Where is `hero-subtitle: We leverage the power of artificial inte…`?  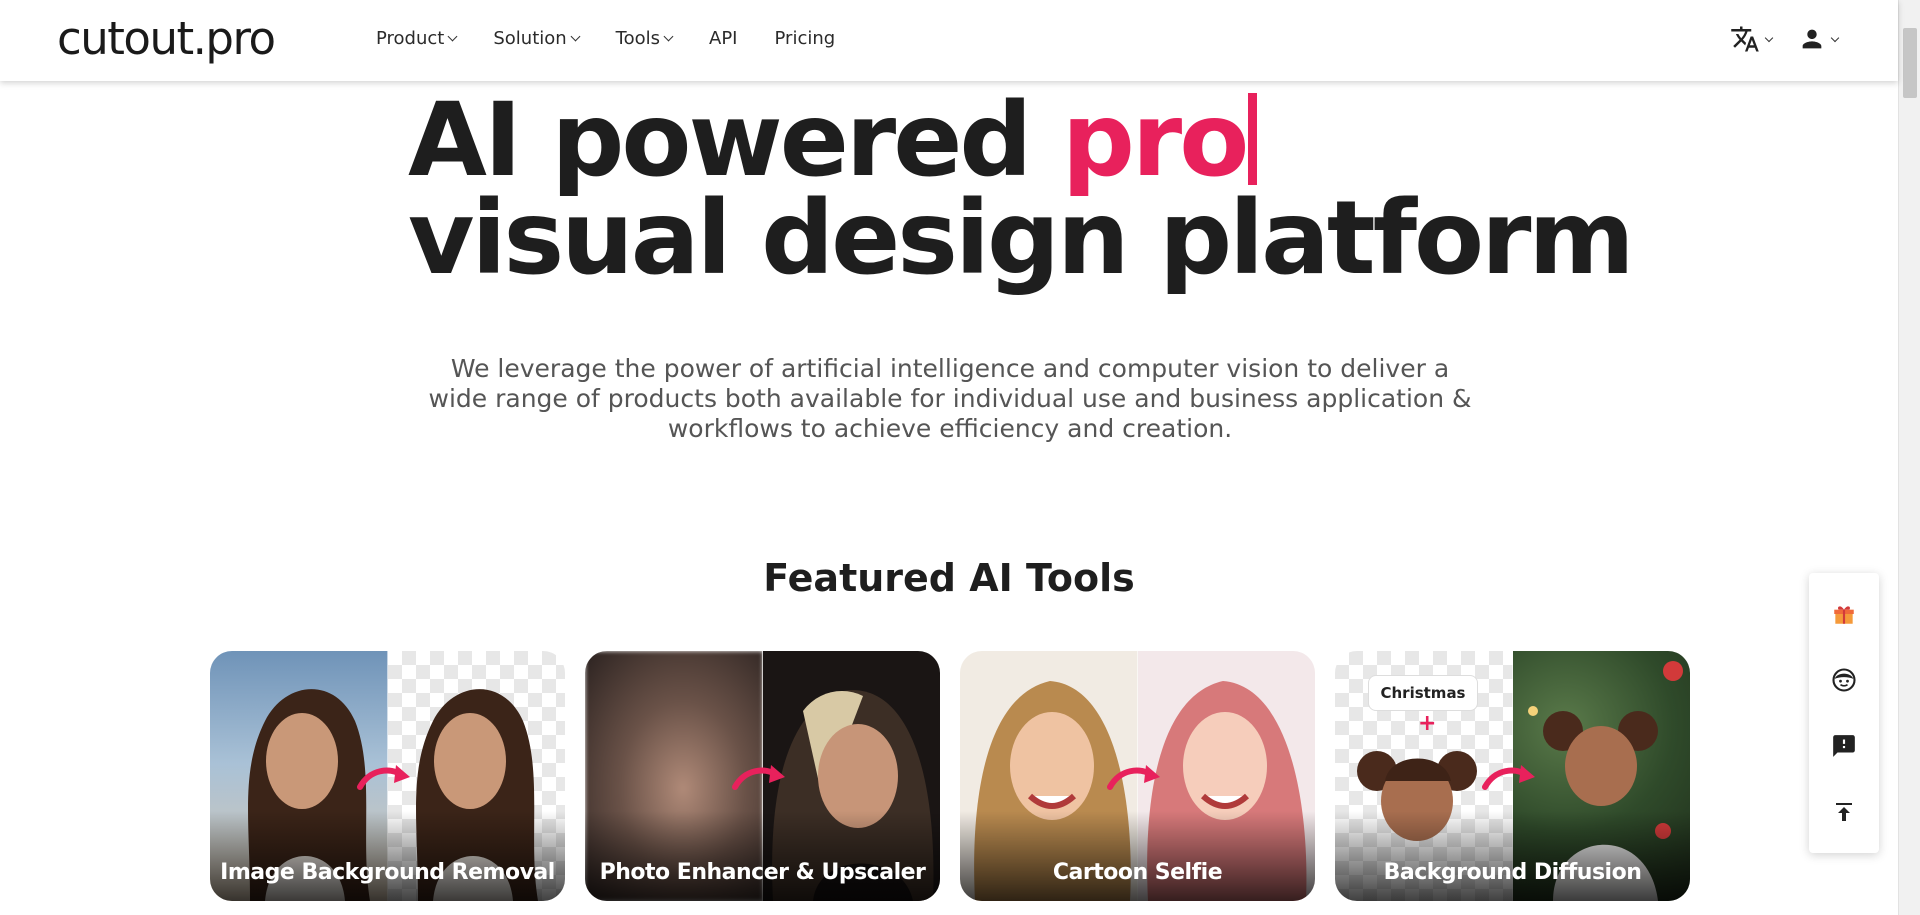
hero-subtitle: We leverage the power of artificial inte… is located at coordinates (950, 398).